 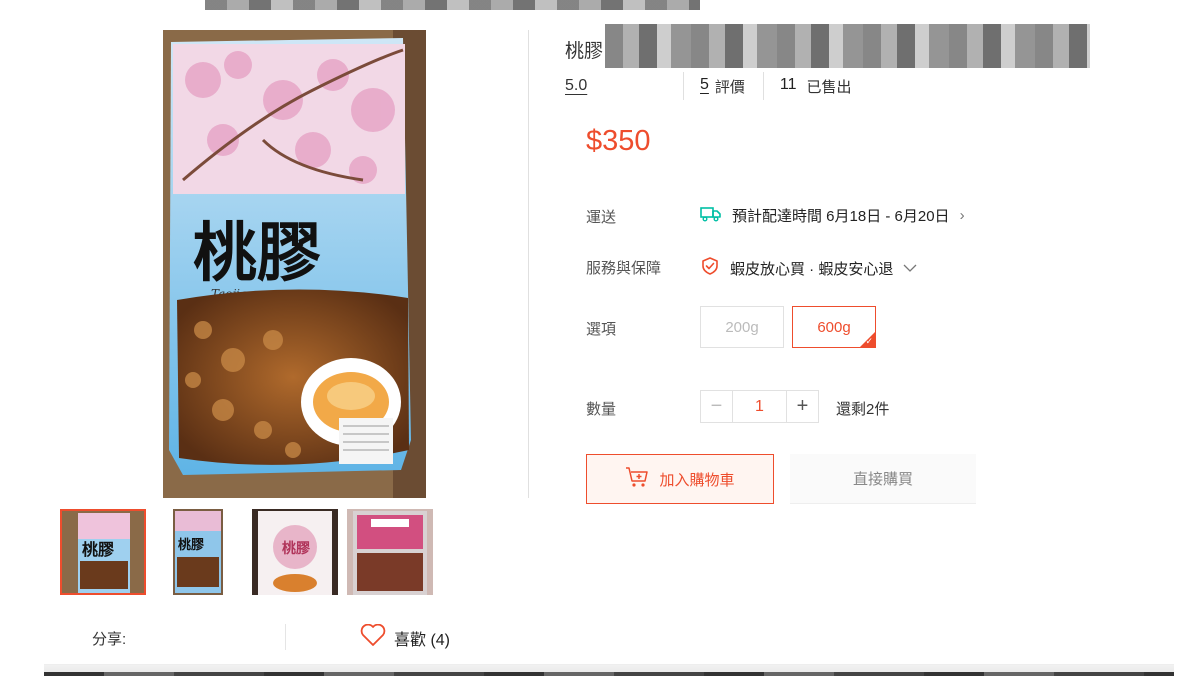 What do you see at coordinates (528, 264) in the screenshot?
I see `gallery-divider` at bounding box center [528, 264].